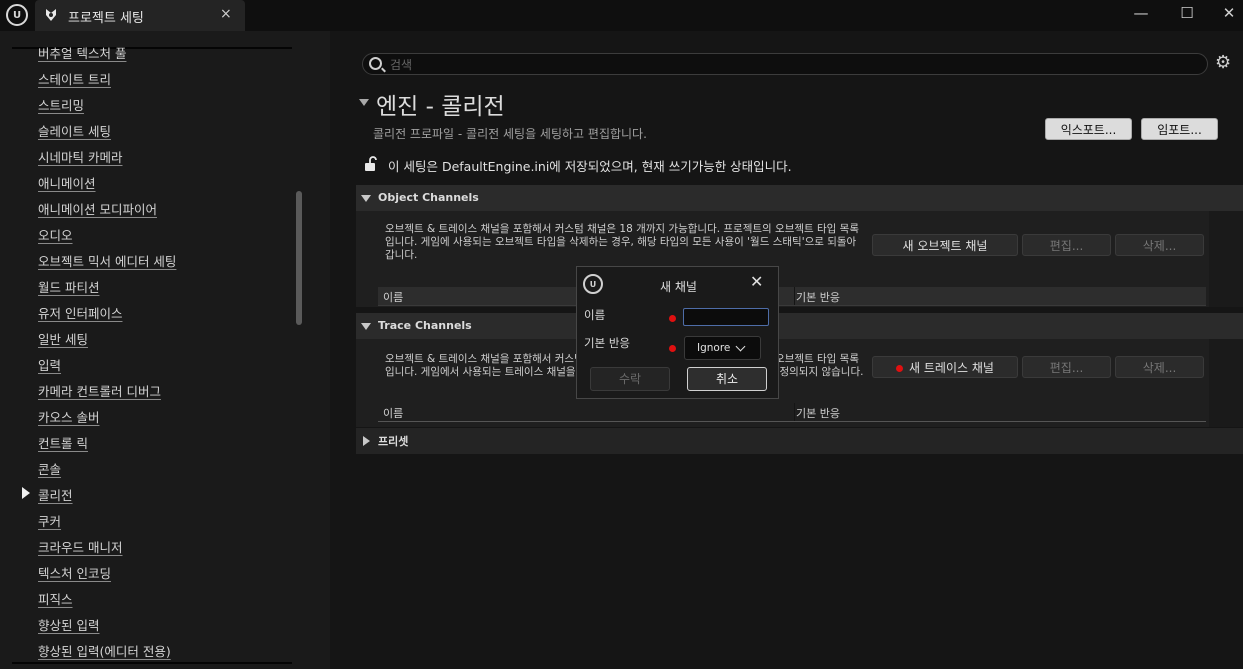 This screenshot has height=669, width=1243. What do you see at coordinates (80, 156) in the screenshot?
I see `sidebar-item-cinematic-camera: 시네마틱 카메라` at bounding box center [80, 156].